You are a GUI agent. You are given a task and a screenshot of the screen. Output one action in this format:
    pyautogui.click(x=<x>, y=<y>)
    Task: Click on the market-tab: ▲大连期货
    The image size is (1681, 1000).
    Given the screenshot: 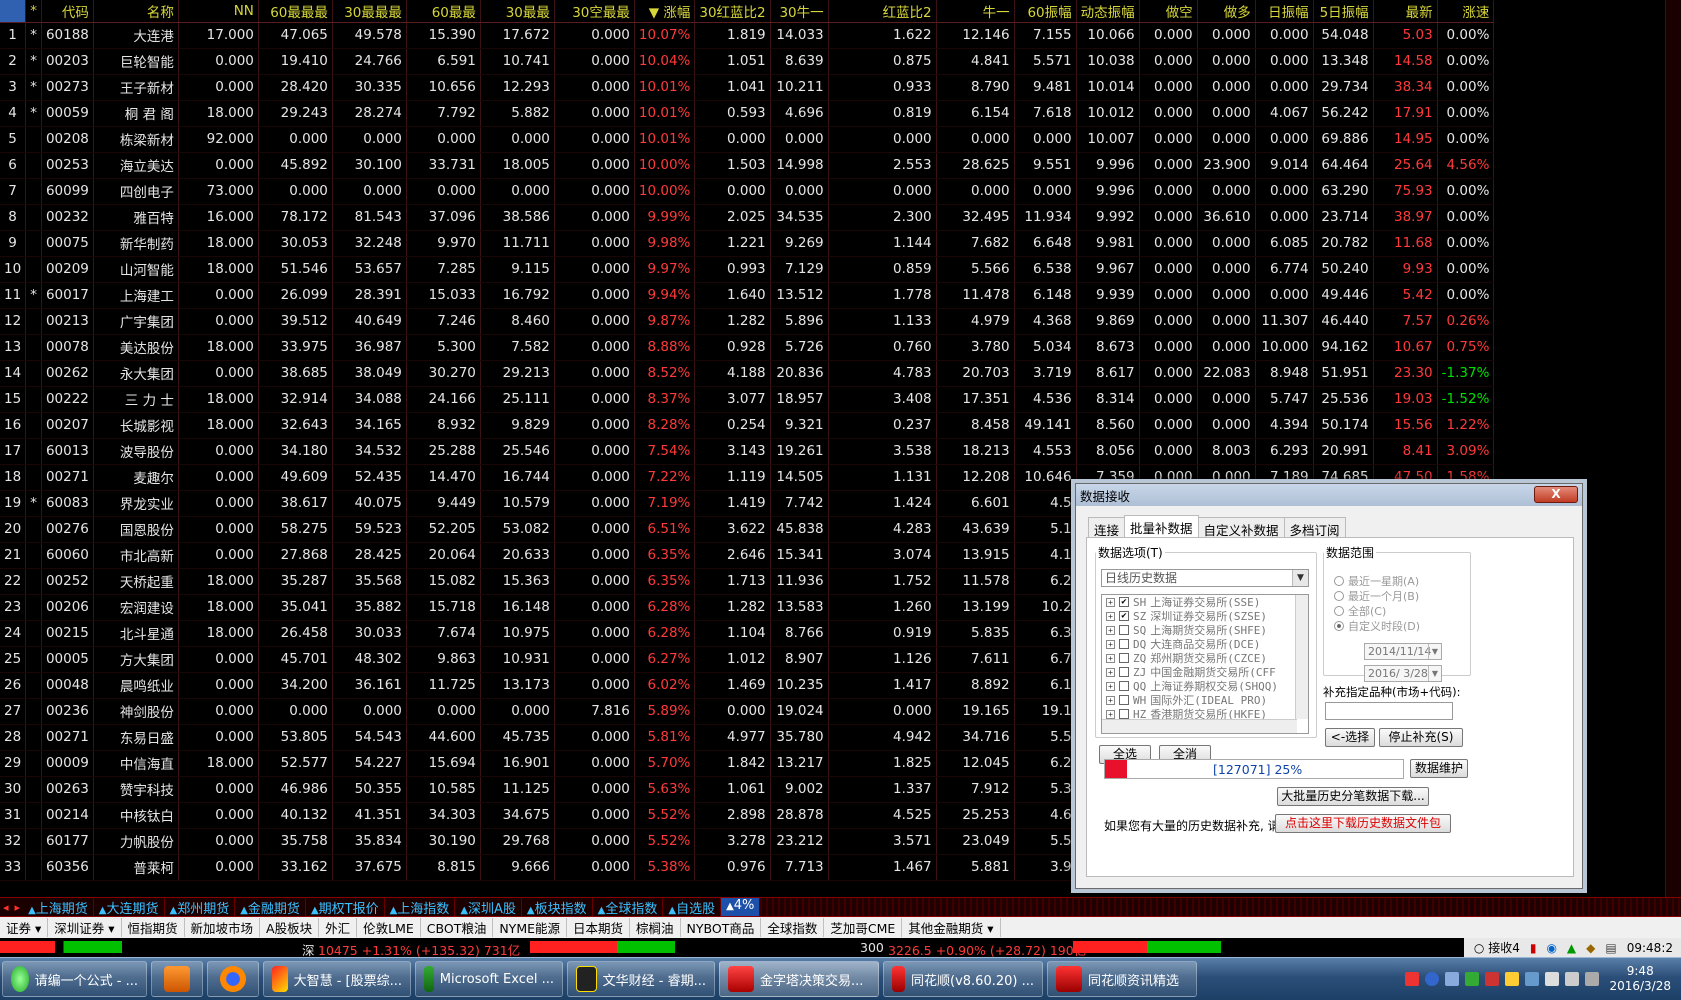 What is the action you would take?
    pyautogui.click(x=129, y=907)
    